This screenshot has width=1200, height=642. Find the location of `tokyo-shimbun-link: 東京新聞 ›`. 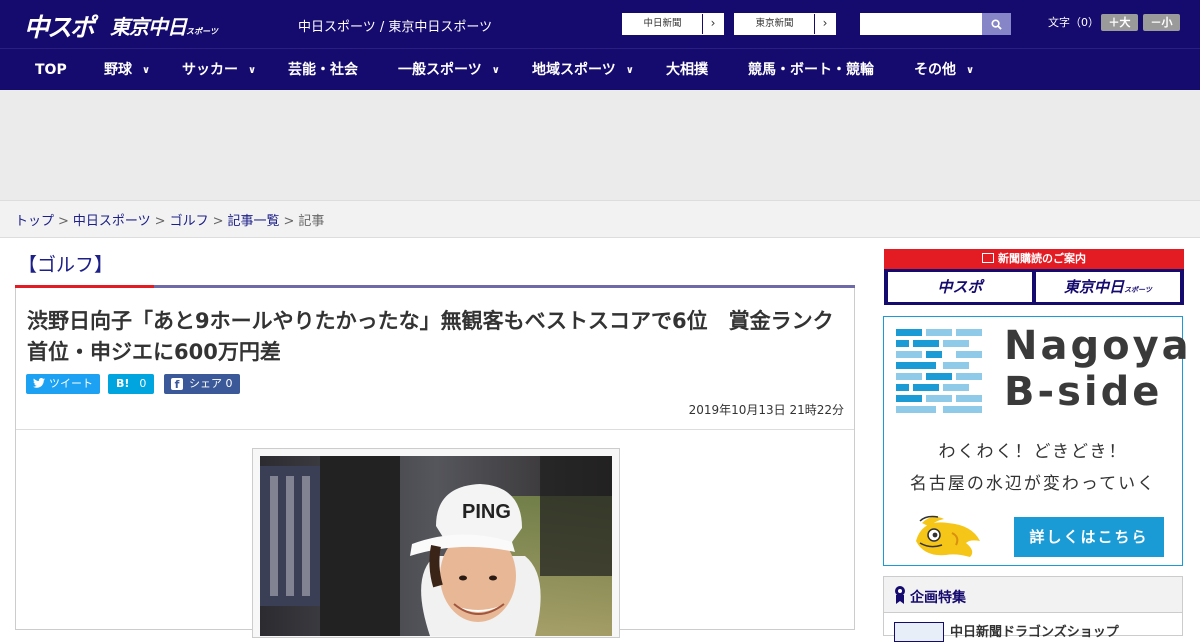

tokyo-shimbun-link: 東京新聞 › is located at coordinates (785, 24).